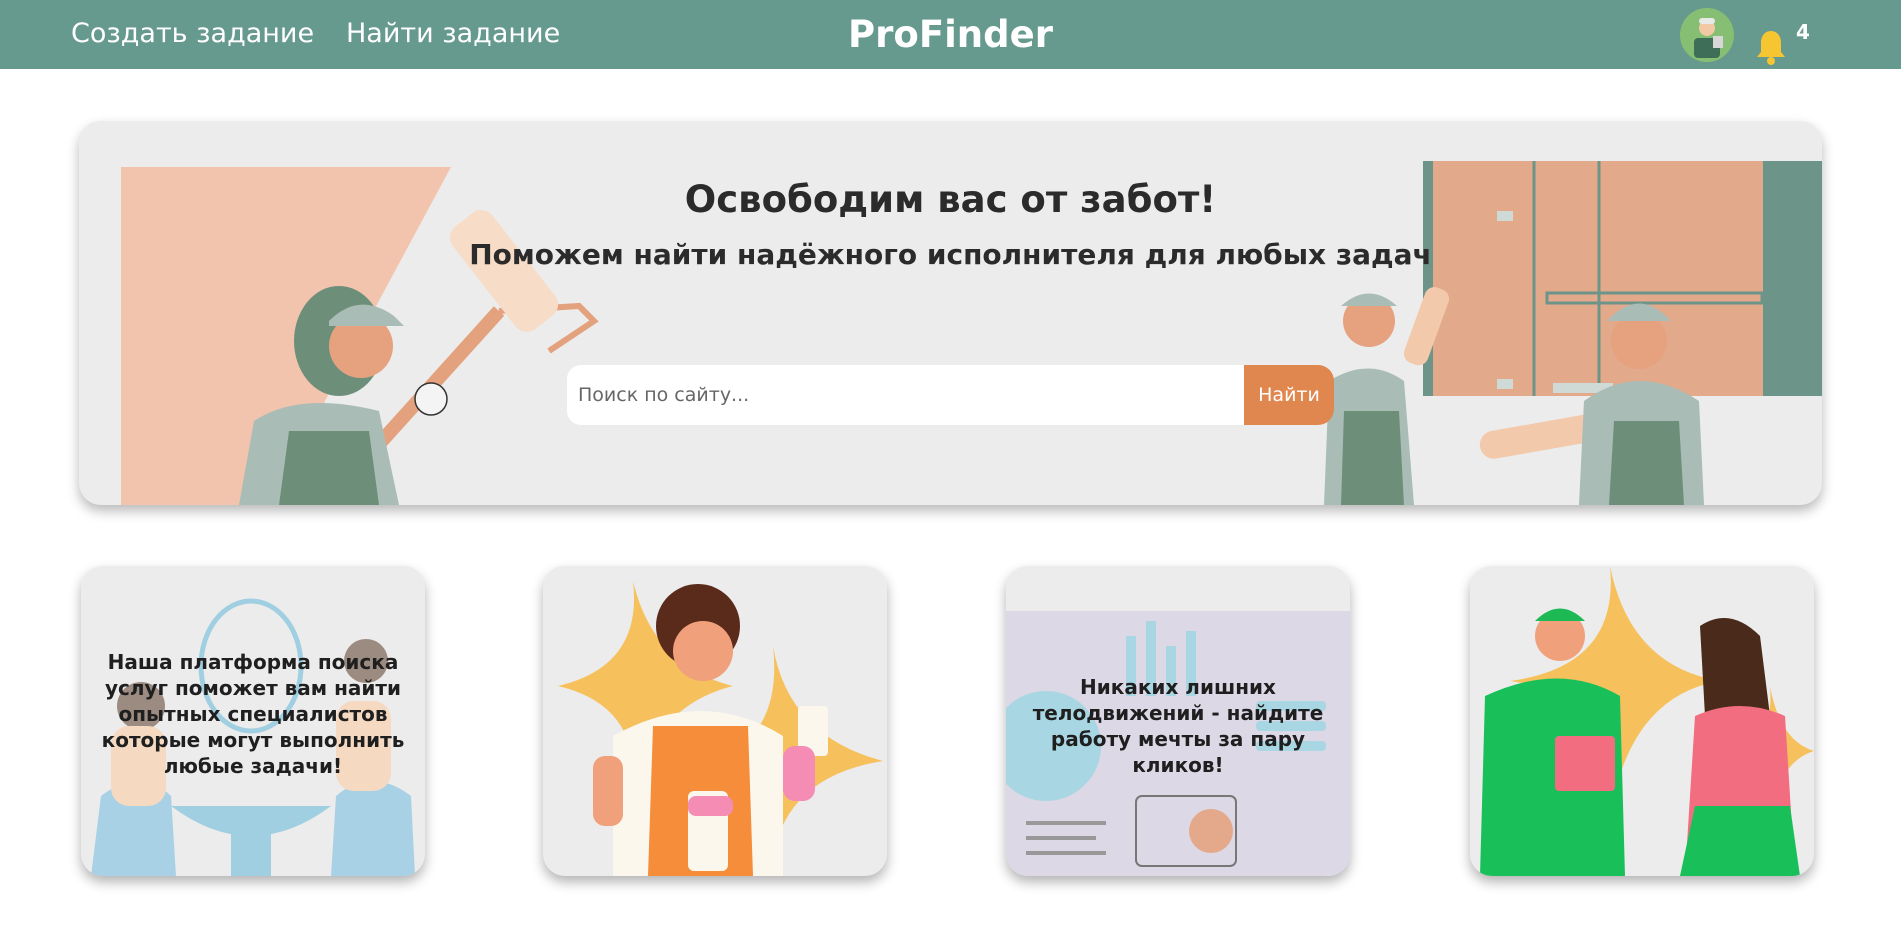  I want to click on bell-icon, so click(1771, 47).